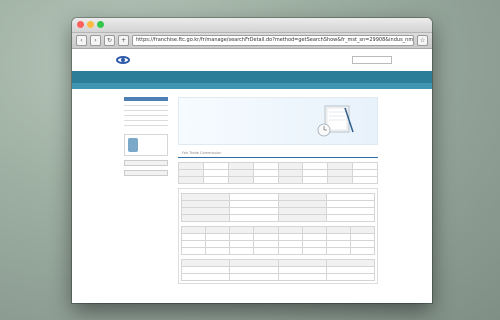 This screenshot has height=320, width=500. I want to click on logo-eye-icon, so click(123, 60).